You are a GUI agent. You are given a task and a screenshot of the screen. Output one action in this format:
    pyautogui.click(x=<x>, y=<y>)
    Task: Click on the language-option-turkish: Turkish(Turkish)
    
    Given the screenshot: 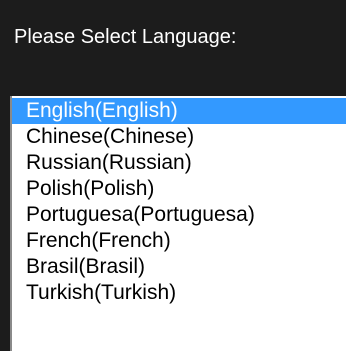 What is the action you would take?
    pyautogui.click(x=179, y=293)
    